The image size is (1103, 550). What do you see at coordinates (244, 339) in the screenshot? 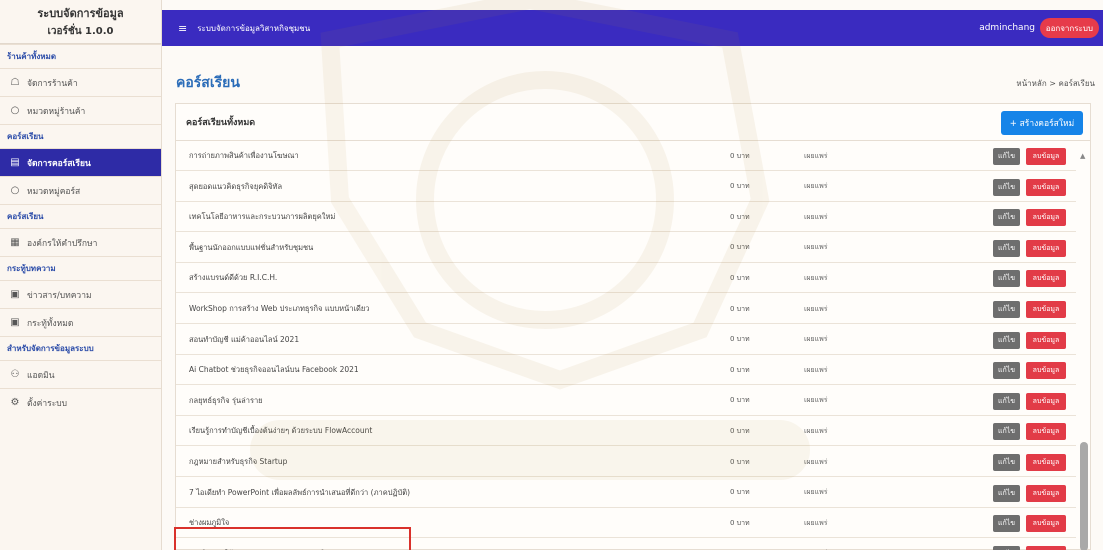
I see `course-name: สอนทำบัญชี แม่ค้าออนไลน์ 2021` at bounding box center [244, 339].